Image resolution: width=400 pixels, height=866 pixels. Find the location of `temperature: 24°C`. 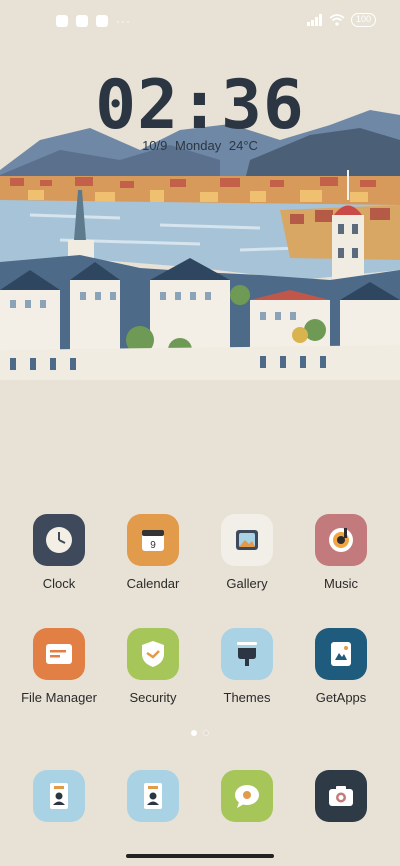

temperature: 24°C is located at coordinates (243, 145).